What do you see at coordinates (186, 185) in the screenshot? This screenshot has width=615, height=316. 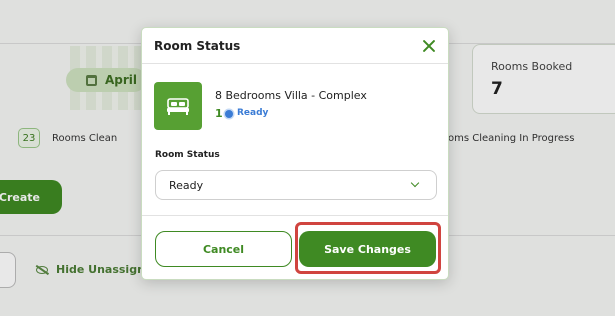 I see `room-status-select-value: Ready` at bounding box center [186, 185].